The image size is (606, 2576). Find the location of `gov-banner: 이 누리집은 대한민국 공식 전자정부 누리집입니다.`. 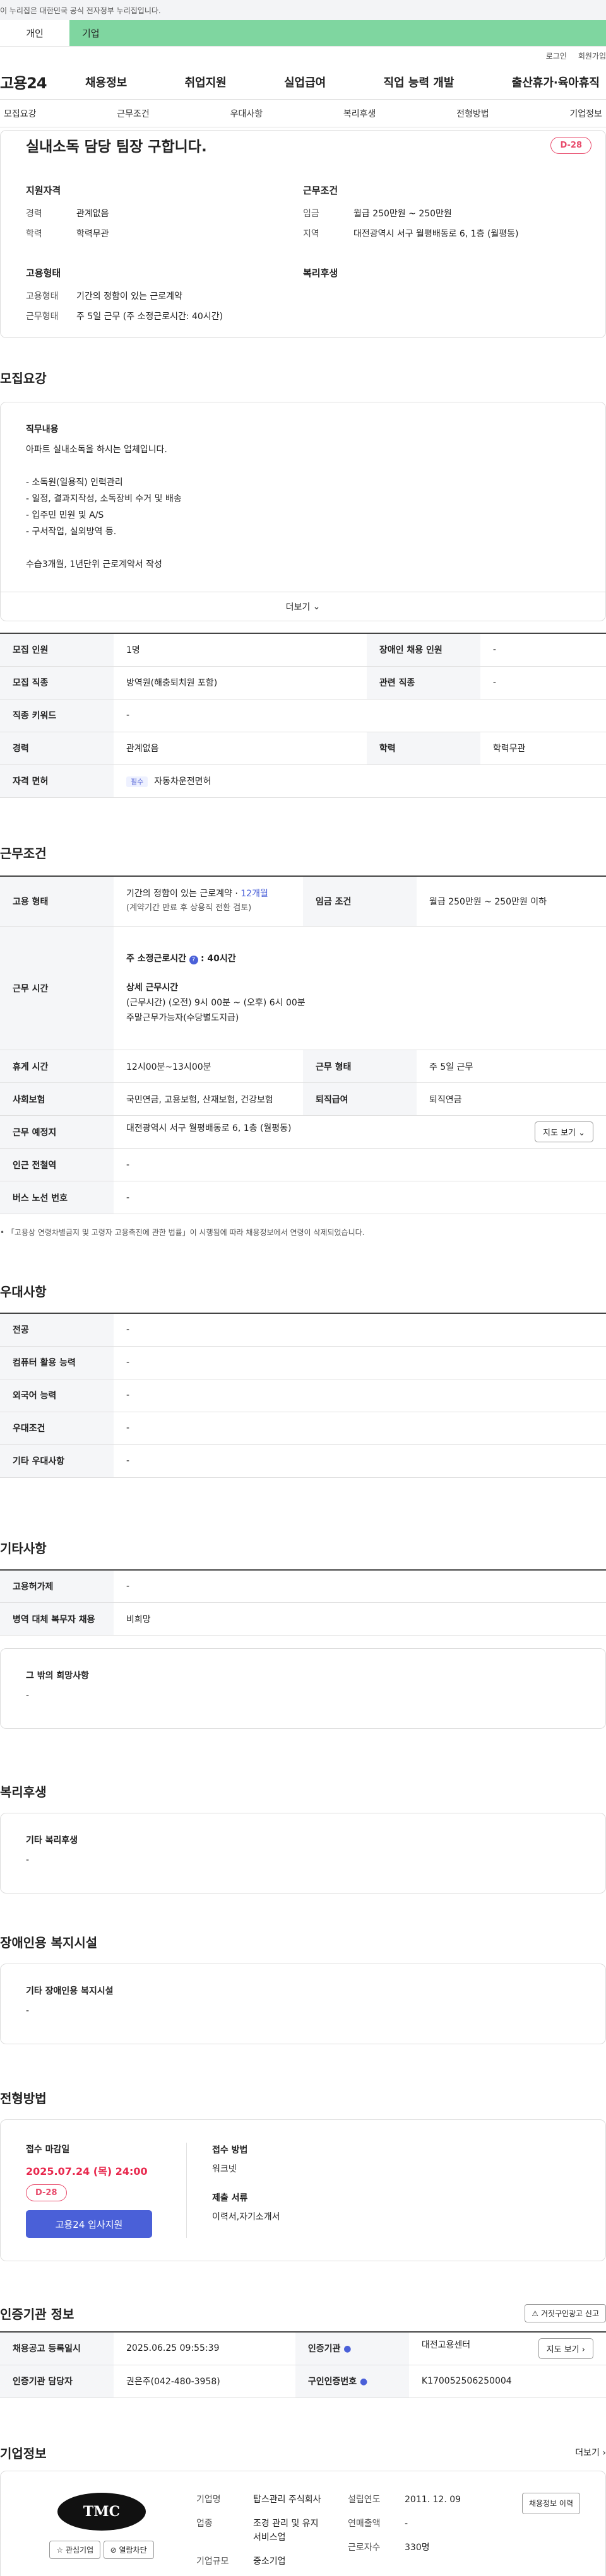

gov-banner: 이 누리집은 대한민국 공식 전자정부 누리집입니다. is located at coordinates (303, 10).